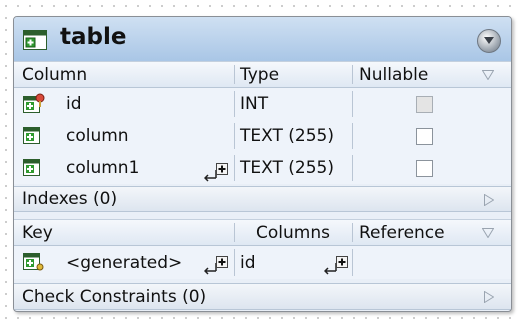  I want to click on column-header-nullable: Nullable, so click(393, 75).